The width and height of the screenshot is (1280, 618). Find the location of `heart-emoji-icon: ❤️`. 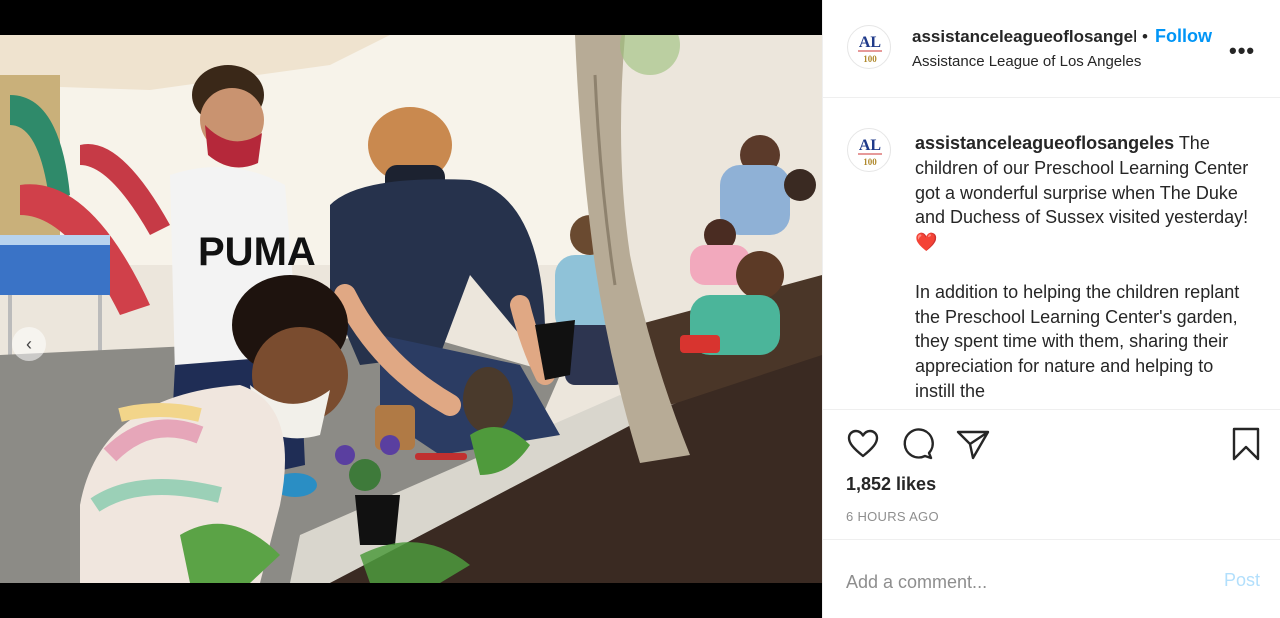

heart-emoji-icon: ❤️ is located at coordinates (926, 242).